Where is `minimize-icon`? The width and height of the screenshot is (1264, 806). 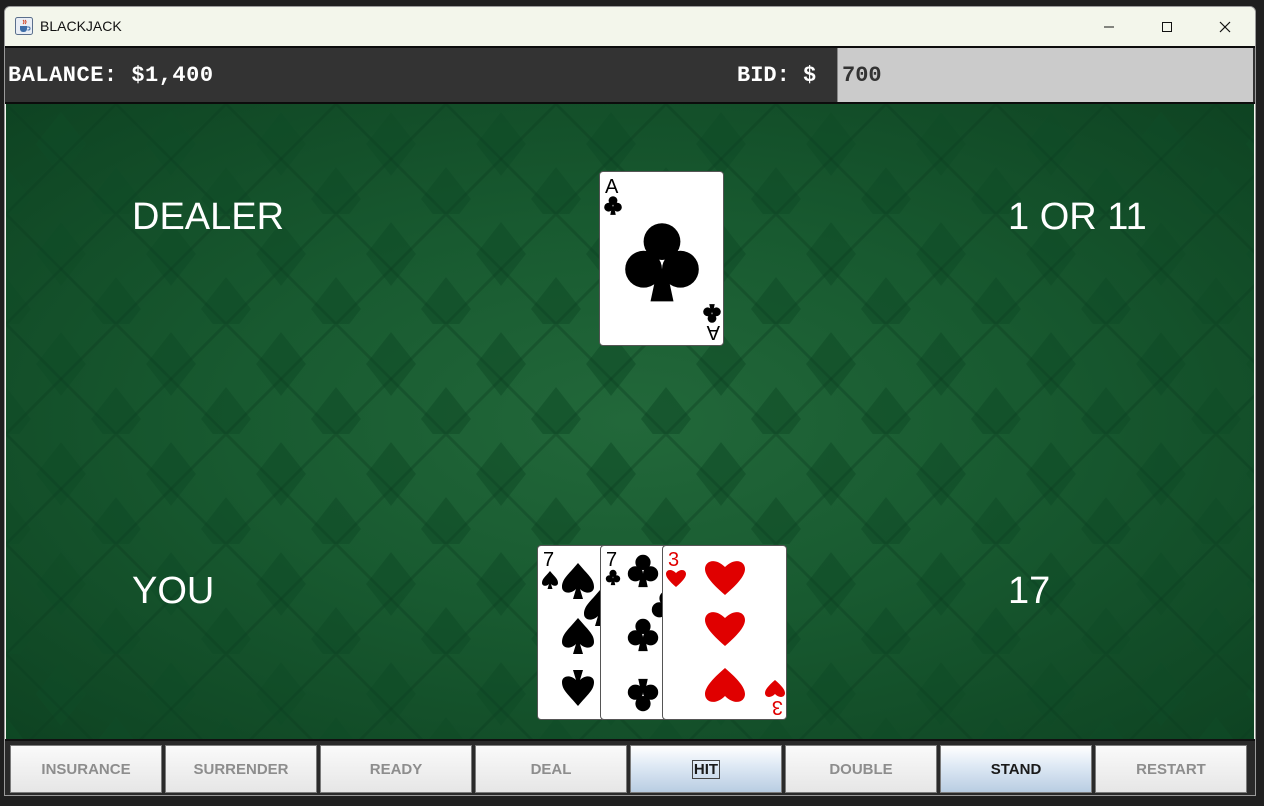 minimize-icon is located at coordinates (1109, 26).